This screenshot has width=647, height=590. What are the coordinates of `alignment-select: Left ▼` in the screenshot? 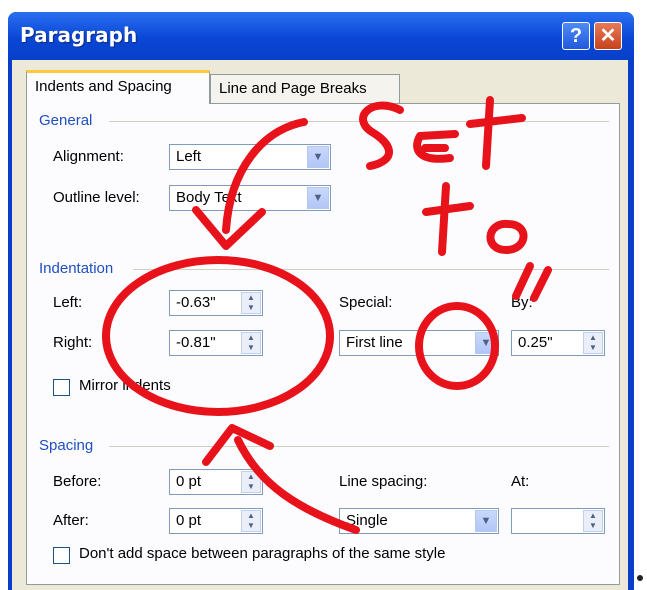 It's located at (250, 157).